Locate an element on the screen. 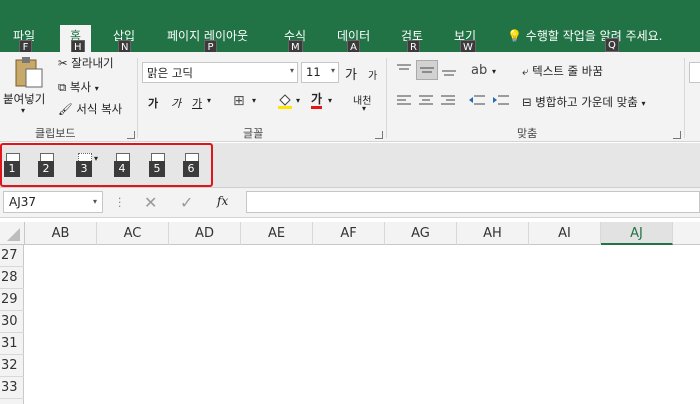 This screenshot has width=700, height=404. clipboard-launcher-icon is located at coordinates (131, 135).